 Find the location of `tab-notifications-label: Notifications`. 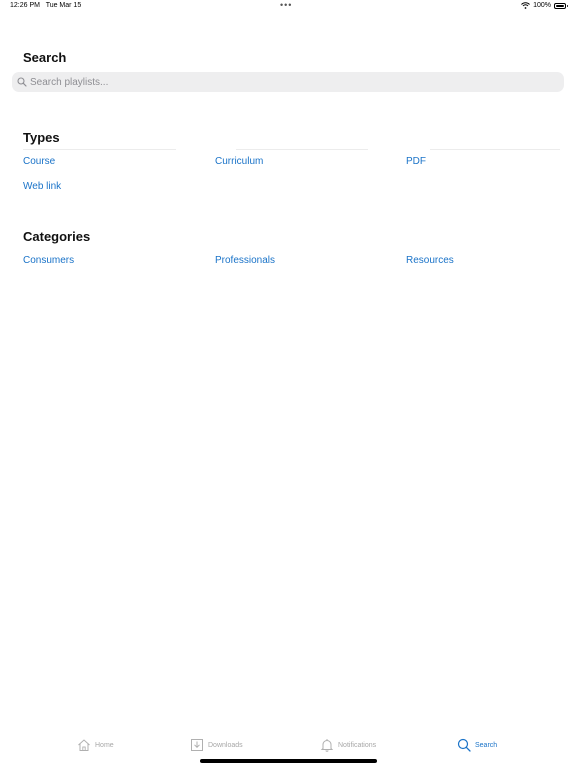

tab-notifications-label: Notifications is located at coordinates (357, 745).